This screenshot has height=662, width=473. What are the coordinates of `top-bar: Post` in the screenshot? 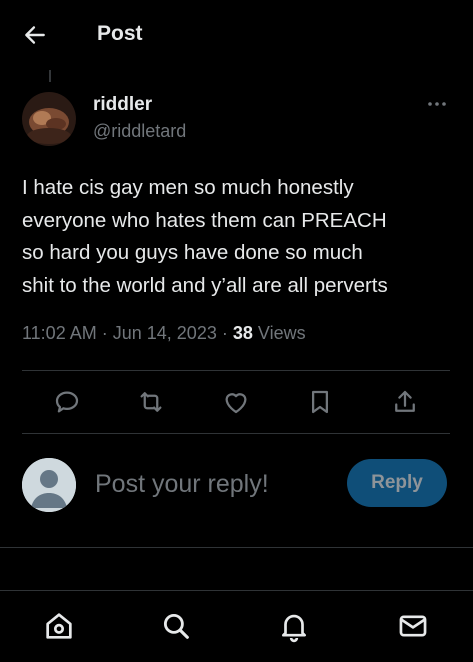 It's located at (236, 36).